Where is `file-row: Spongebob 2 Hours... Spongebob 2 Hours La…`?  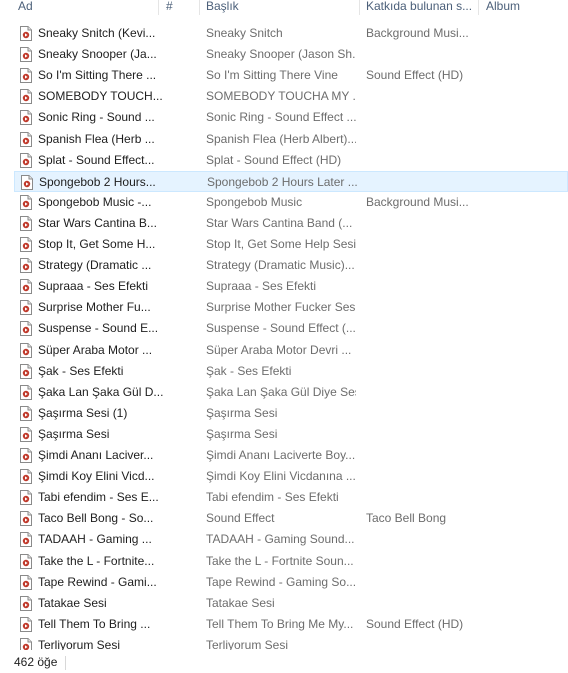 file-row: Spongebob 2 Hours... Spongebob 2 Hours La… is located at coordinates (291, 181).